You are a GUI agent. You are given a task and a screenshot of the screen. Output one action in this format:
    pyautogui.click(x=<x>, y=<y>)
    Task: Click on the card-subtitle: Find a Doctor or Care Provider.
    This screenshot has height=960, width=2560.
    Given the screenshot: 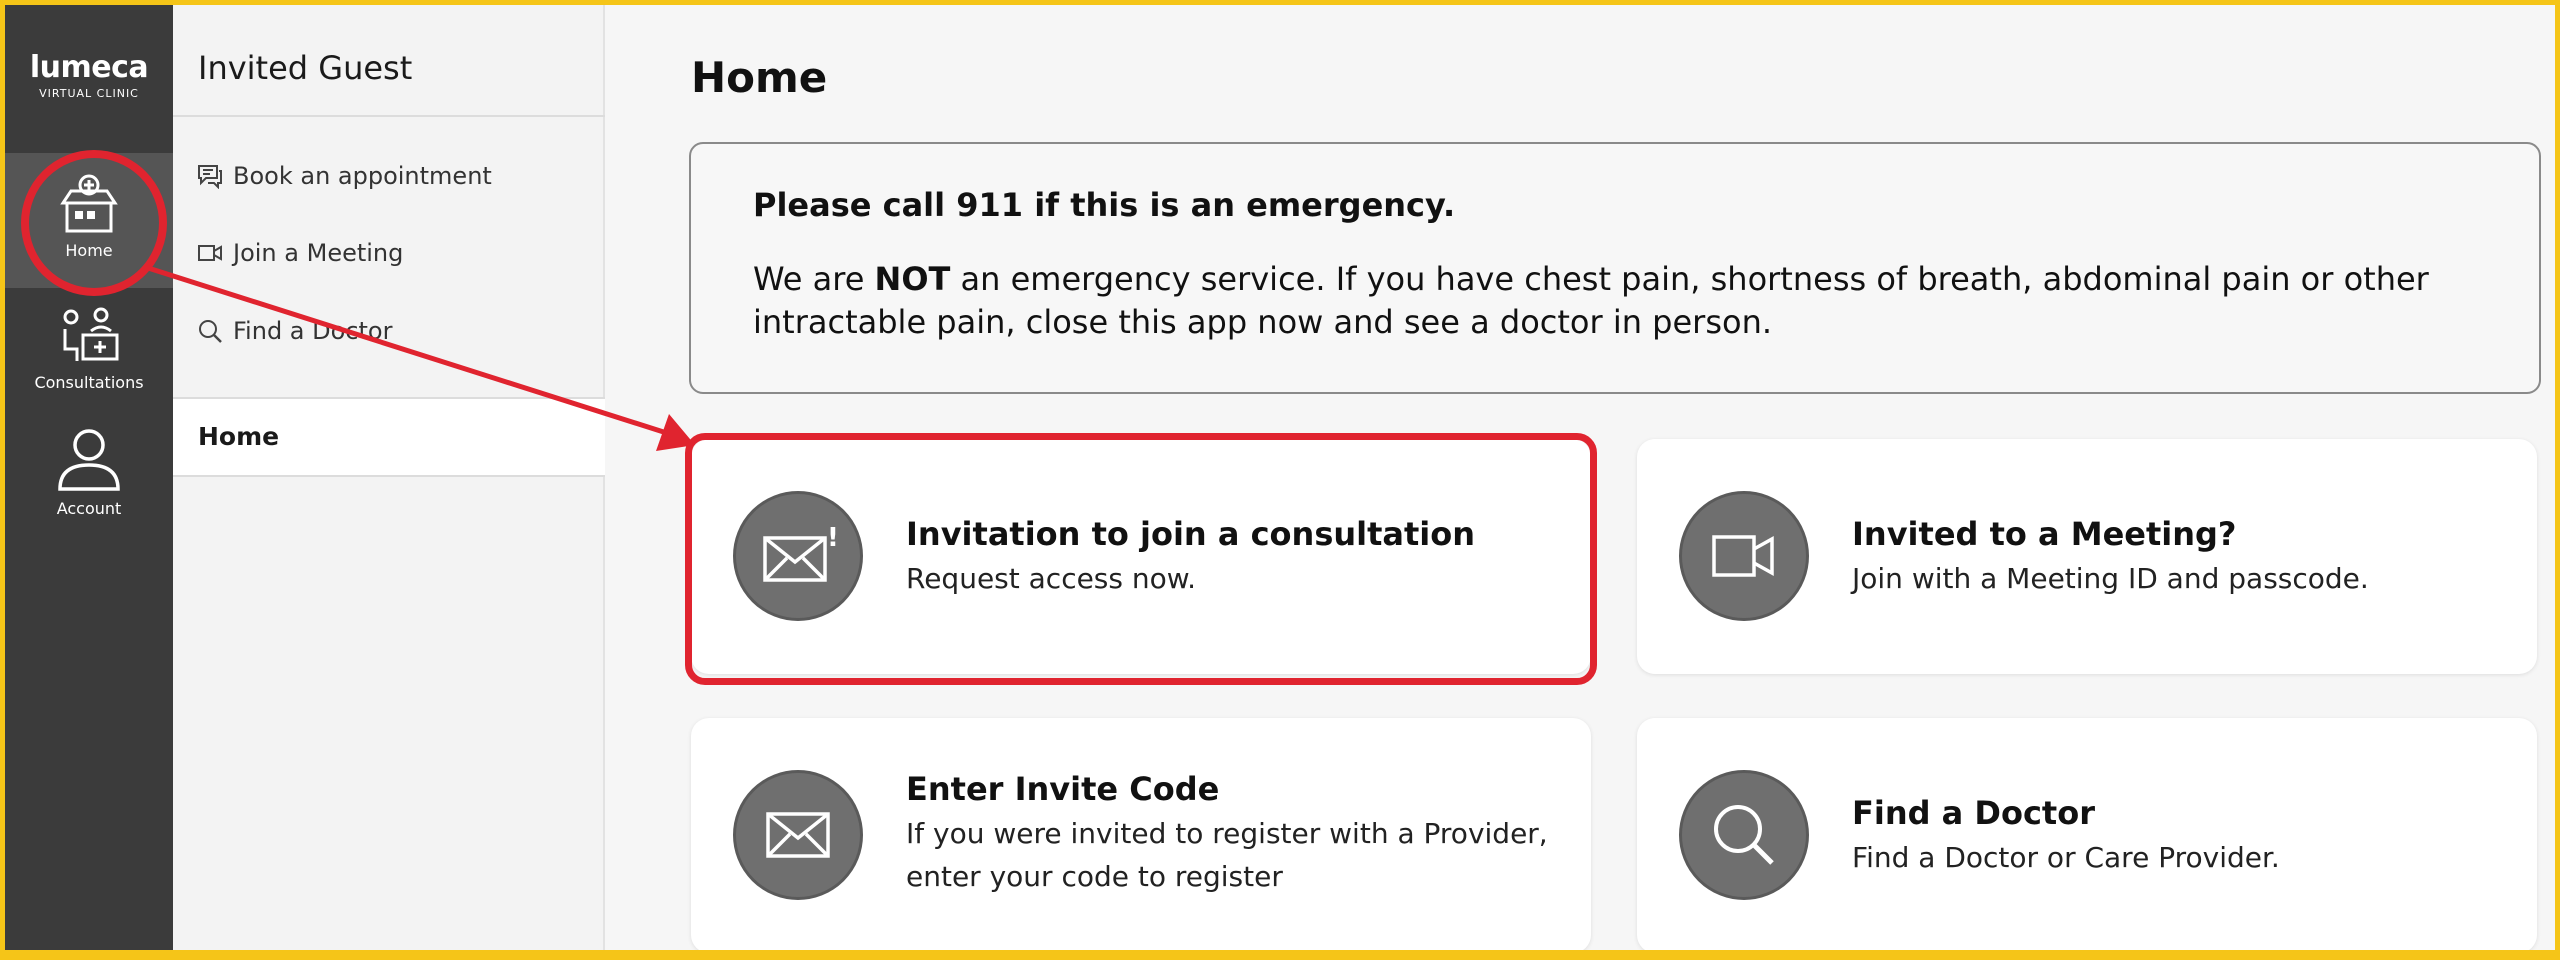 What is the action you would take?
    pyautogui.click(x=2066, y=857)
    